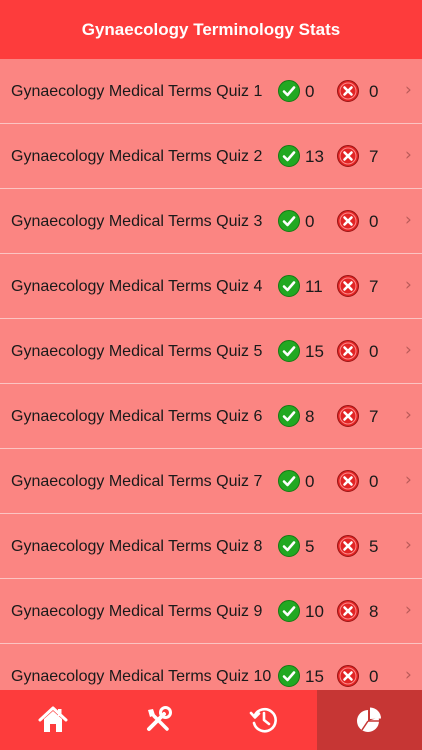  I want to click on correct-count: 10, so click(314, 611).